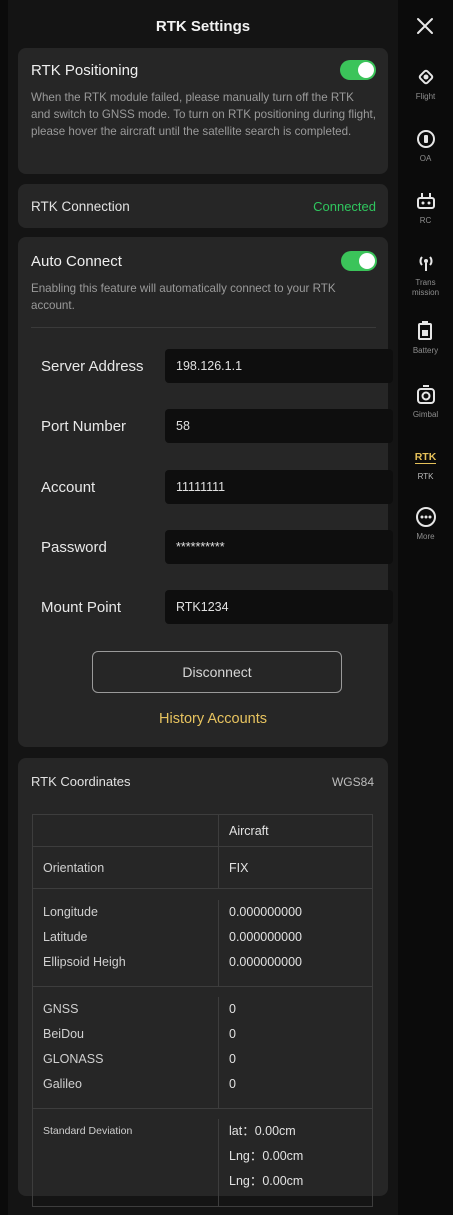 The image size is (453, 1215). I want to click on rtk-positioning-row: RTK Positioning, so click(203, 70).